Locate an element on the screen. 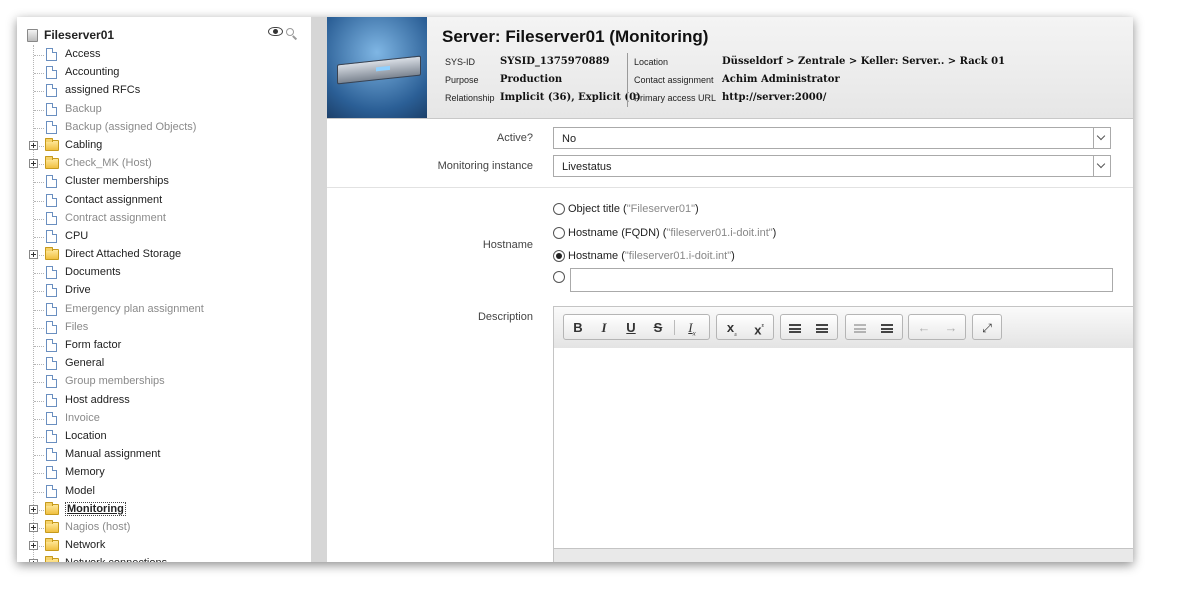 The image size is (1181, 610). tree-item: assigned RFCs is located at coordinates (162, 91).